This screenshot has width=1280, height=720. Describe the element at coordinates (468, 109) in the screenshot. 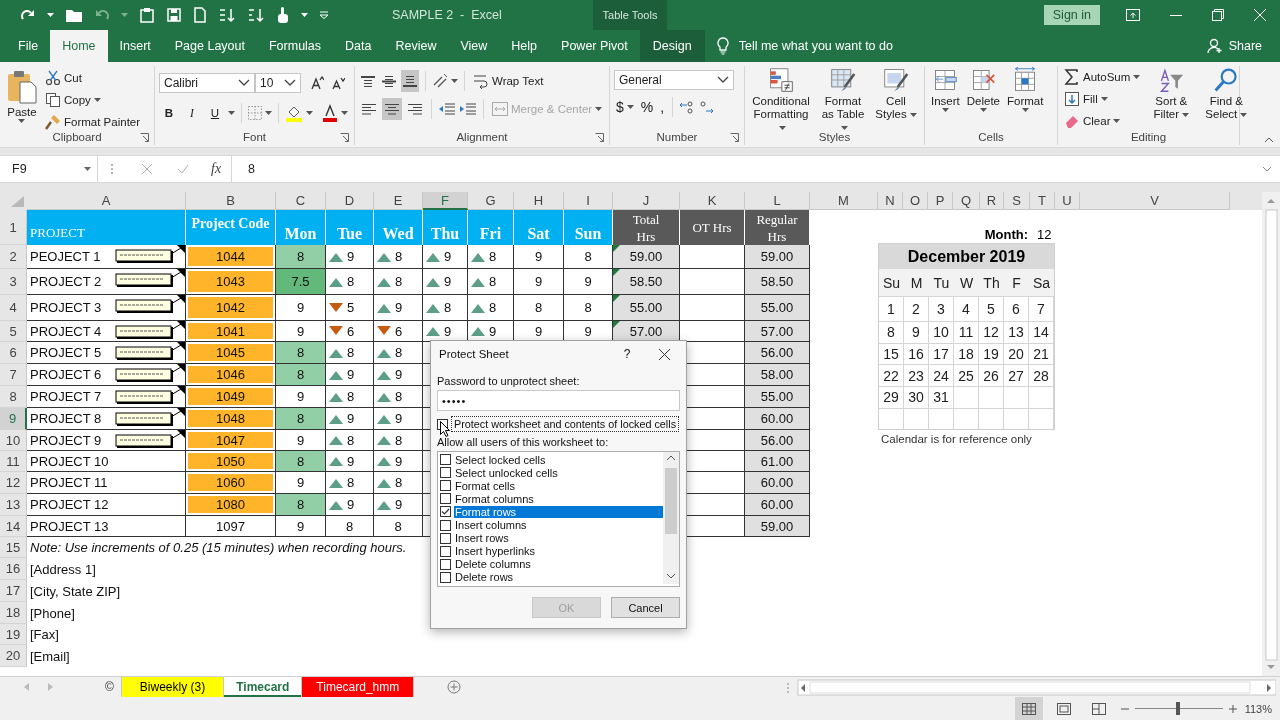

I see `increase-indent-icon` at that location.